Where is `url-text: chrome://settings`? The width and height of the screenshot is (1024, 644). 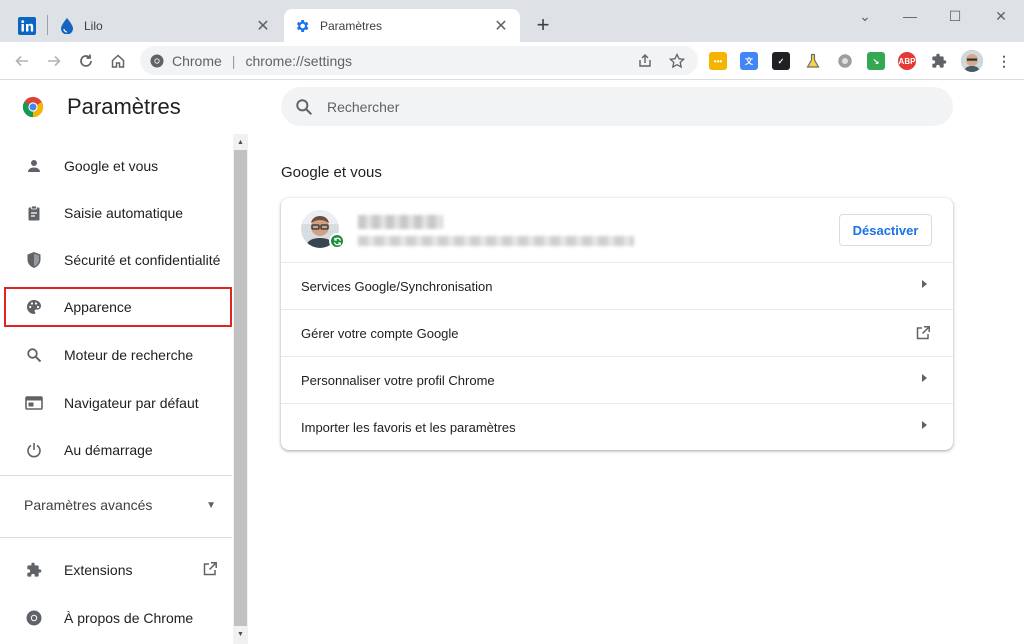
url-text: chrome://settings is located at coordinates (299, 60).